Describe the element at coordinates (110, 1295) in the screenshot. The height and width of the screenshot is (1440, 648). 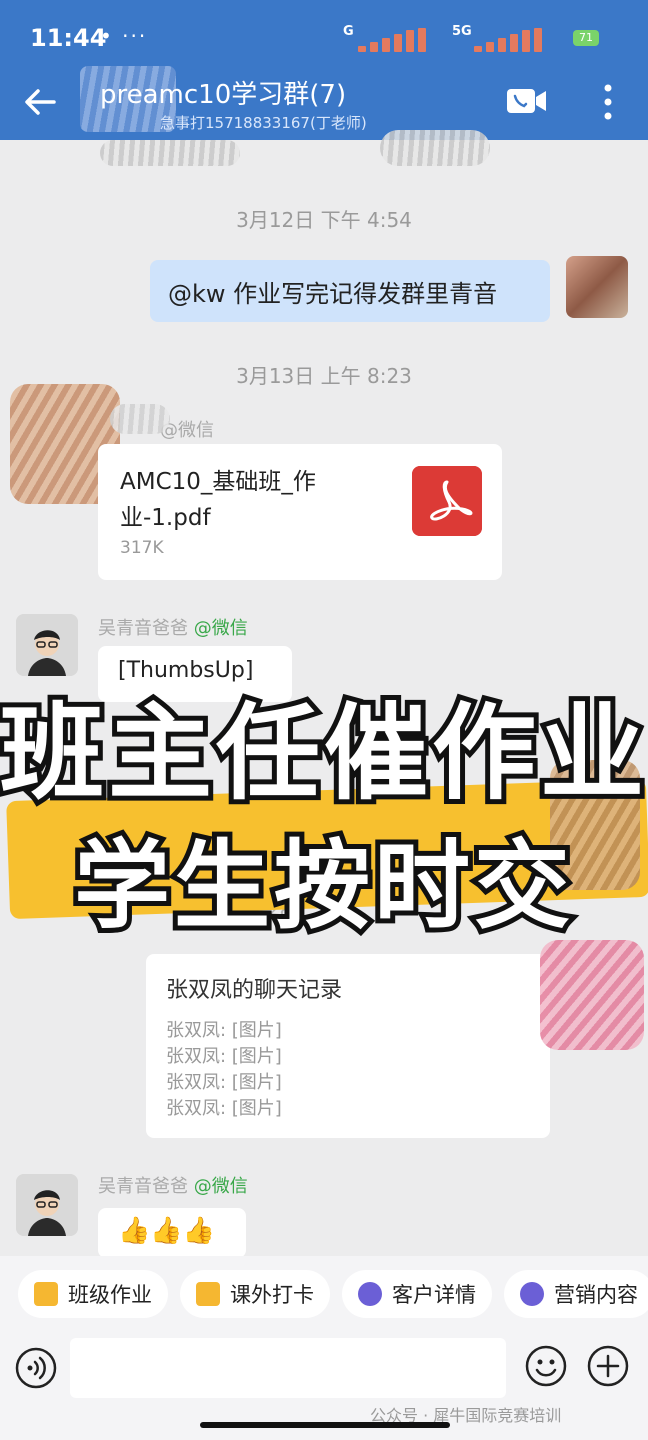
I see `quick-action-label: 班级作业` at that location.